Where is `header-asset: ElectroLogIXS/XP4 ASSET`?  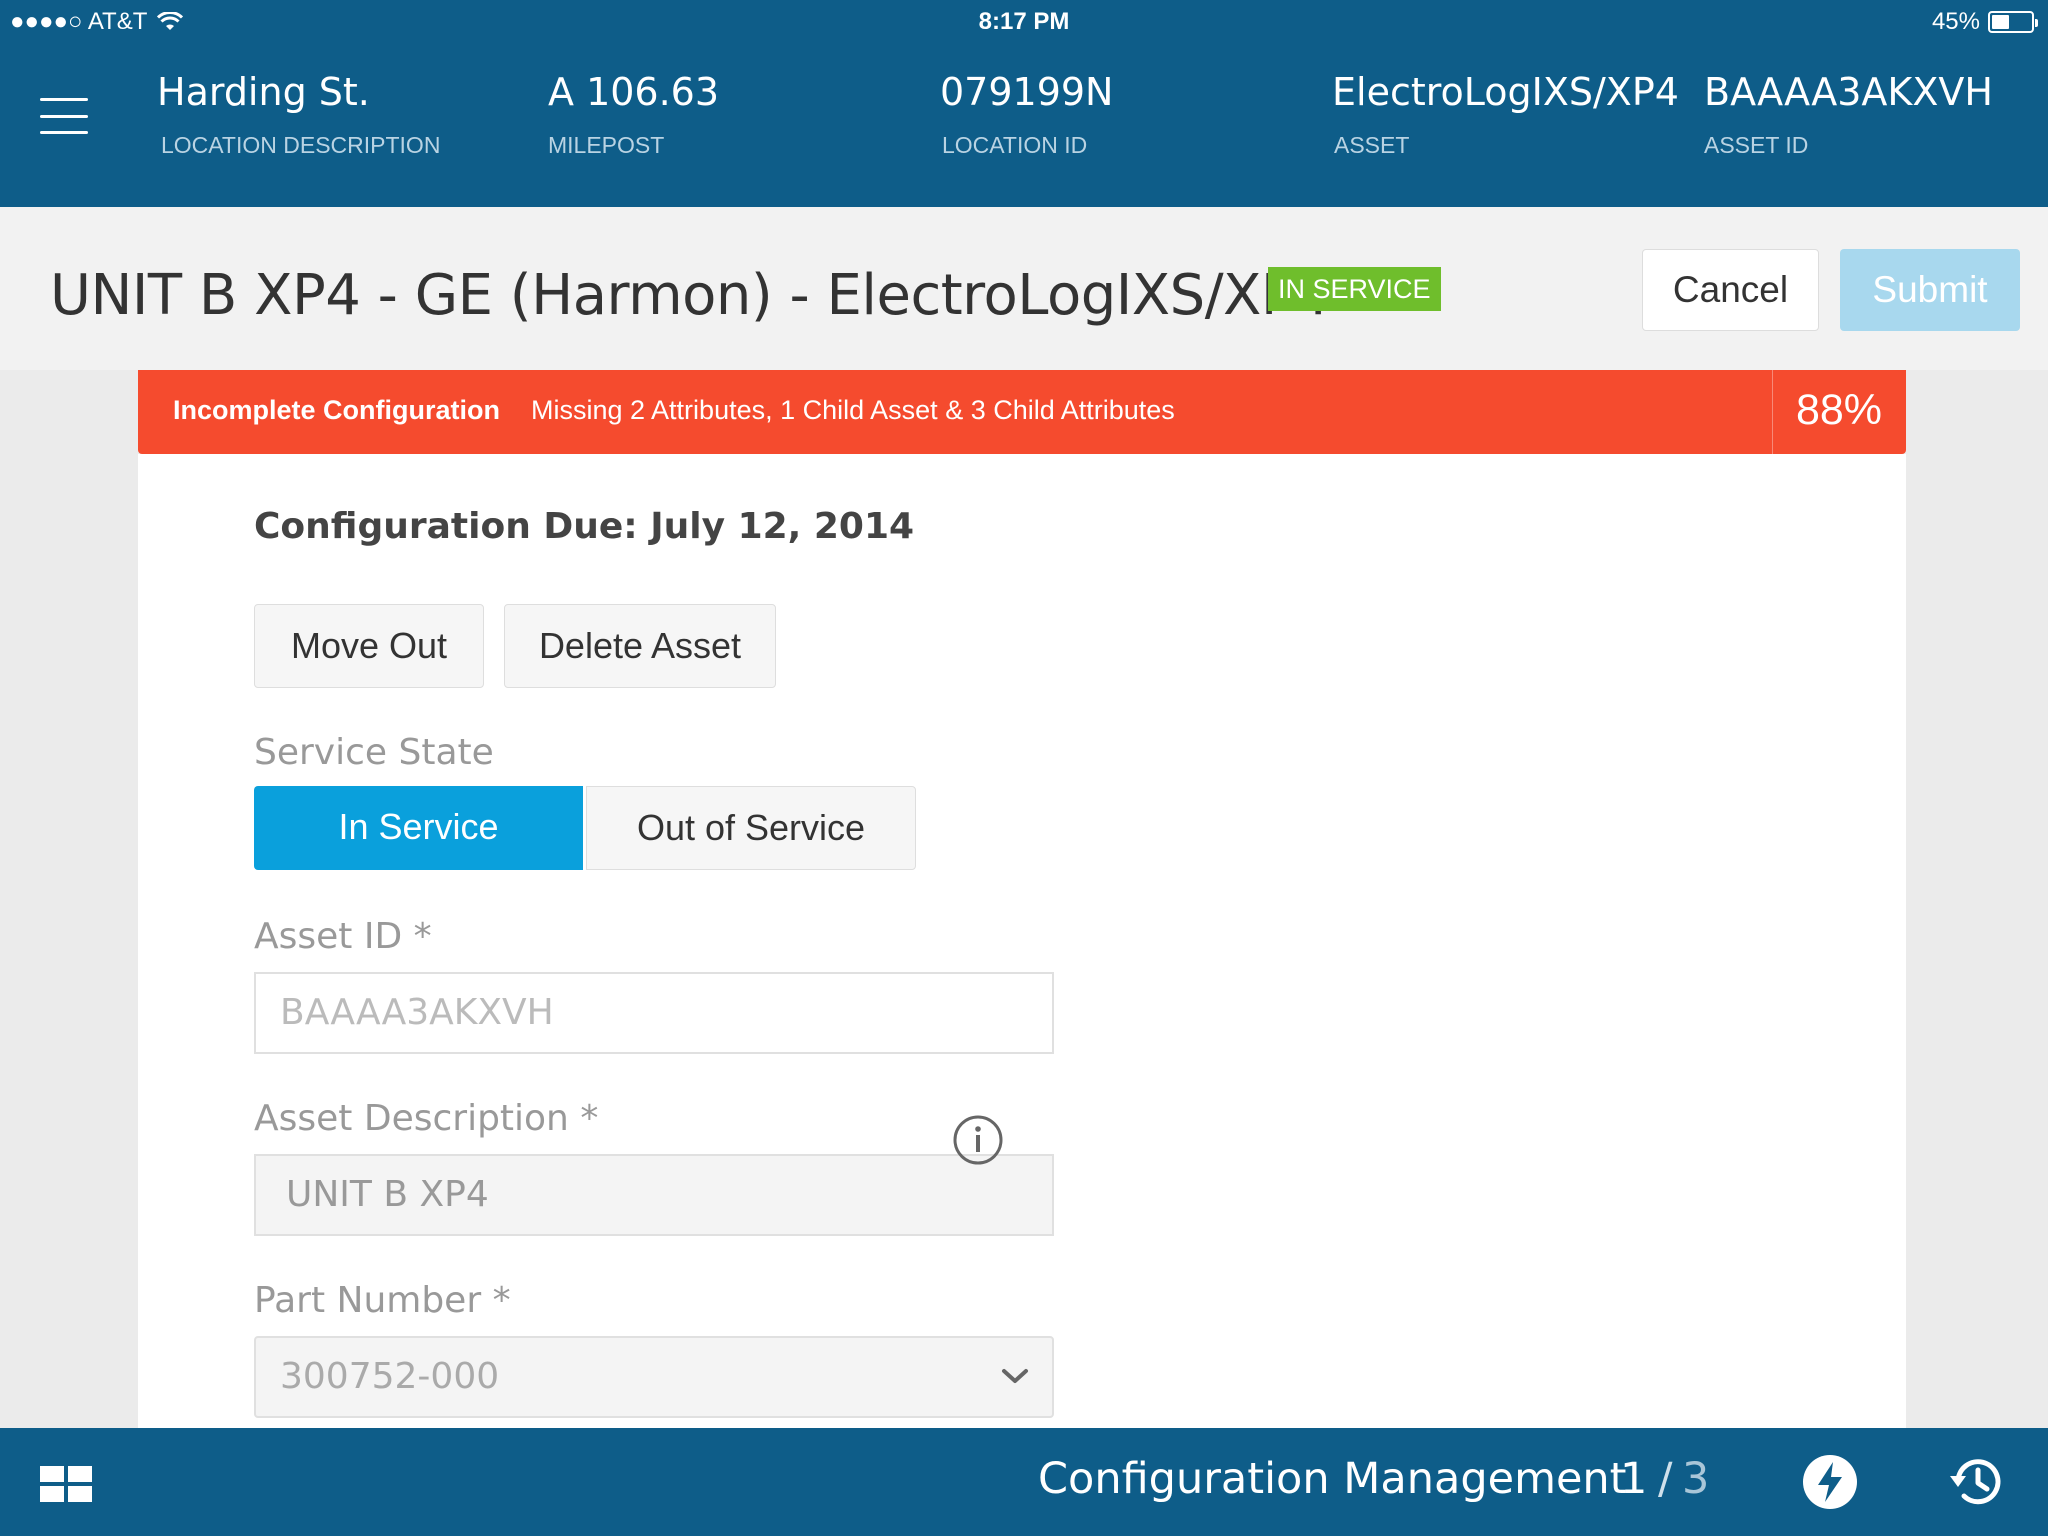 header-asset: ElectroLogIXS/XP4 ASSET is located at coordinates (1505, 114).